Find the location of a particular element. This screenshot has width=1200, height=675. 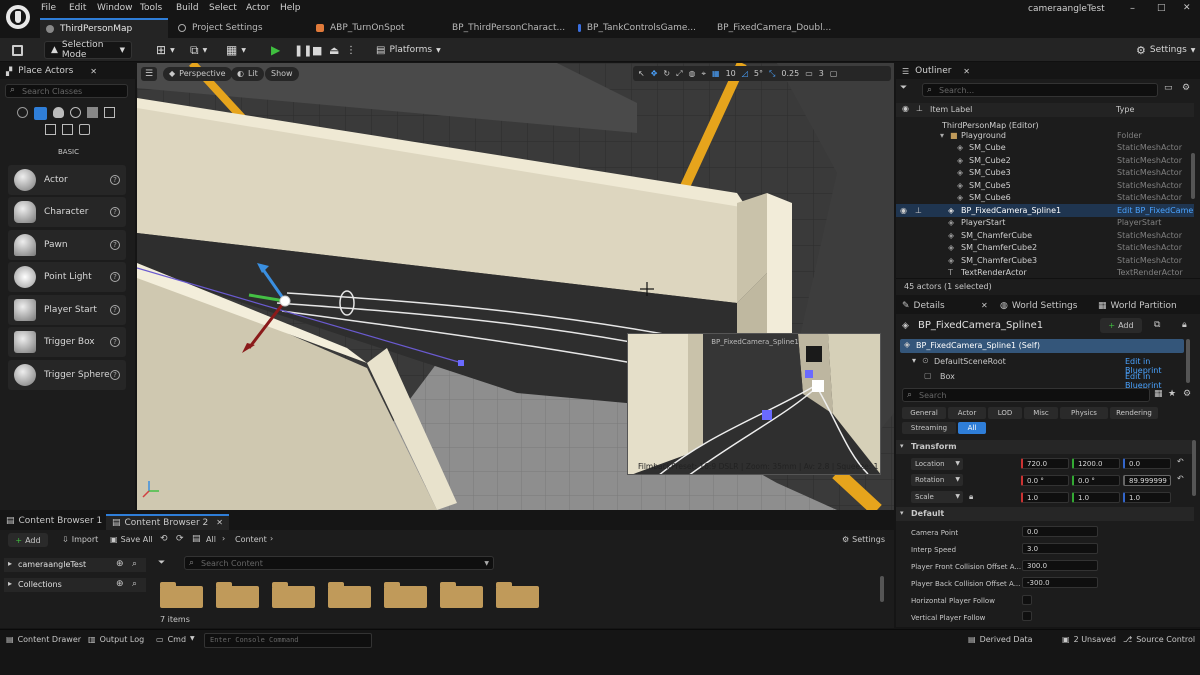

settings-button: ⚙ Settings ▼ is located at coordinates (1165, 50).